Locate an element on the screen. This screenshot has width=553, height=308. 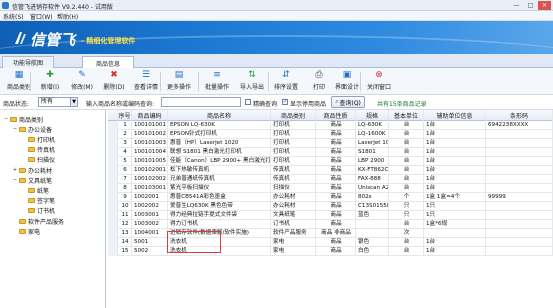
column-header: 辅助单位信息 is located at coordinates (455, 115).